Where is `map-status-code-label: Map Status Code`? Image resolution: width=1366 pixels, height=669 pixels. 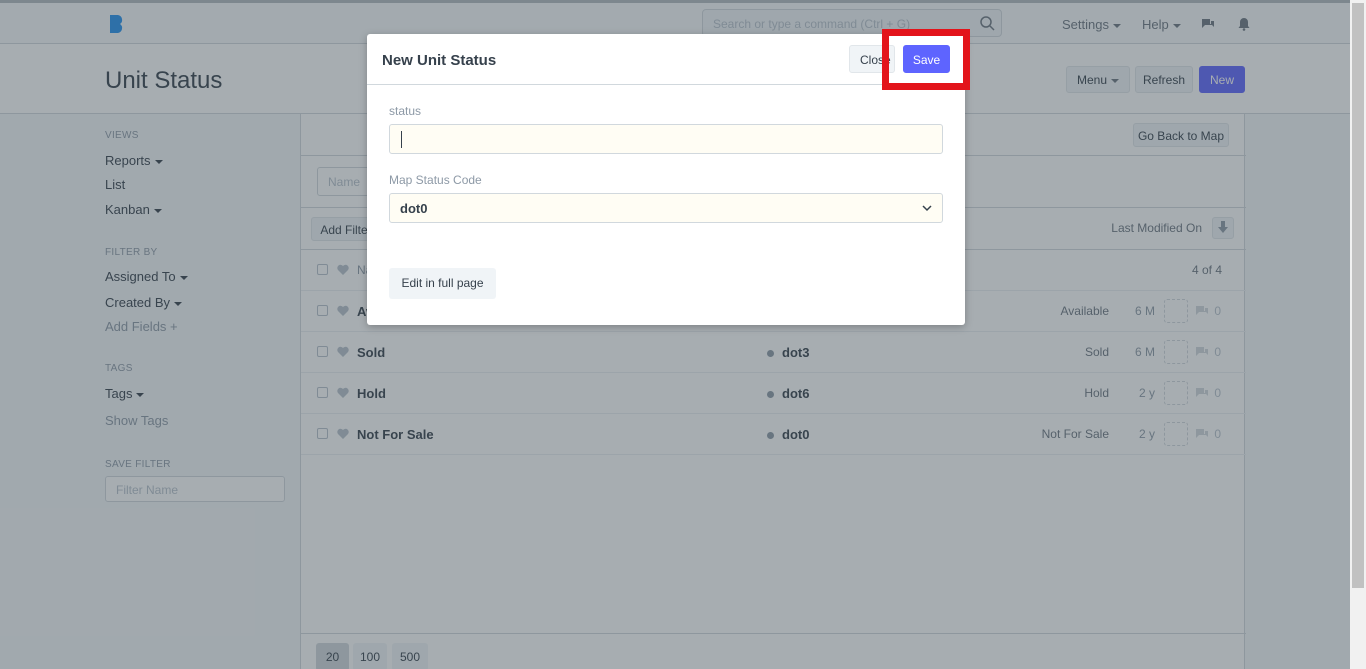 map-status-code-label: Map Status Code is located at coordinates (435, 180).